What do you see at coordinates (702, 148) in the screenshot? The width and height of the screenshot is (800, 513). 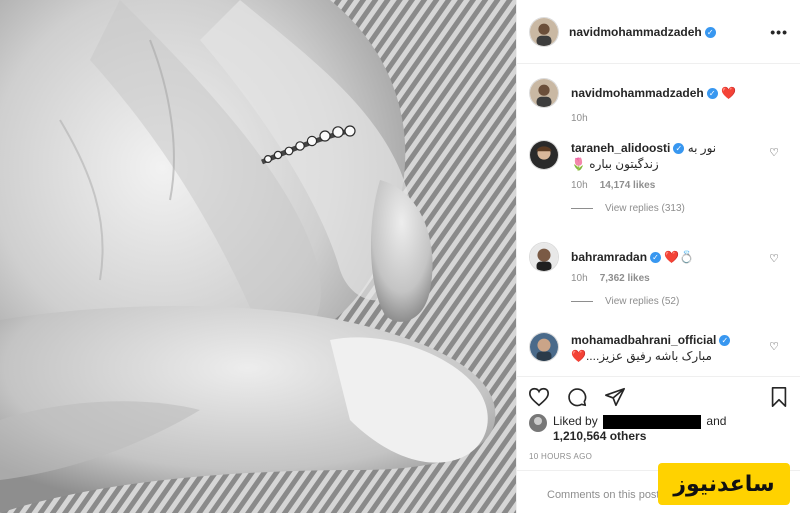 I see `comment-text-line1: نور به` at bounding box center [702, 148].